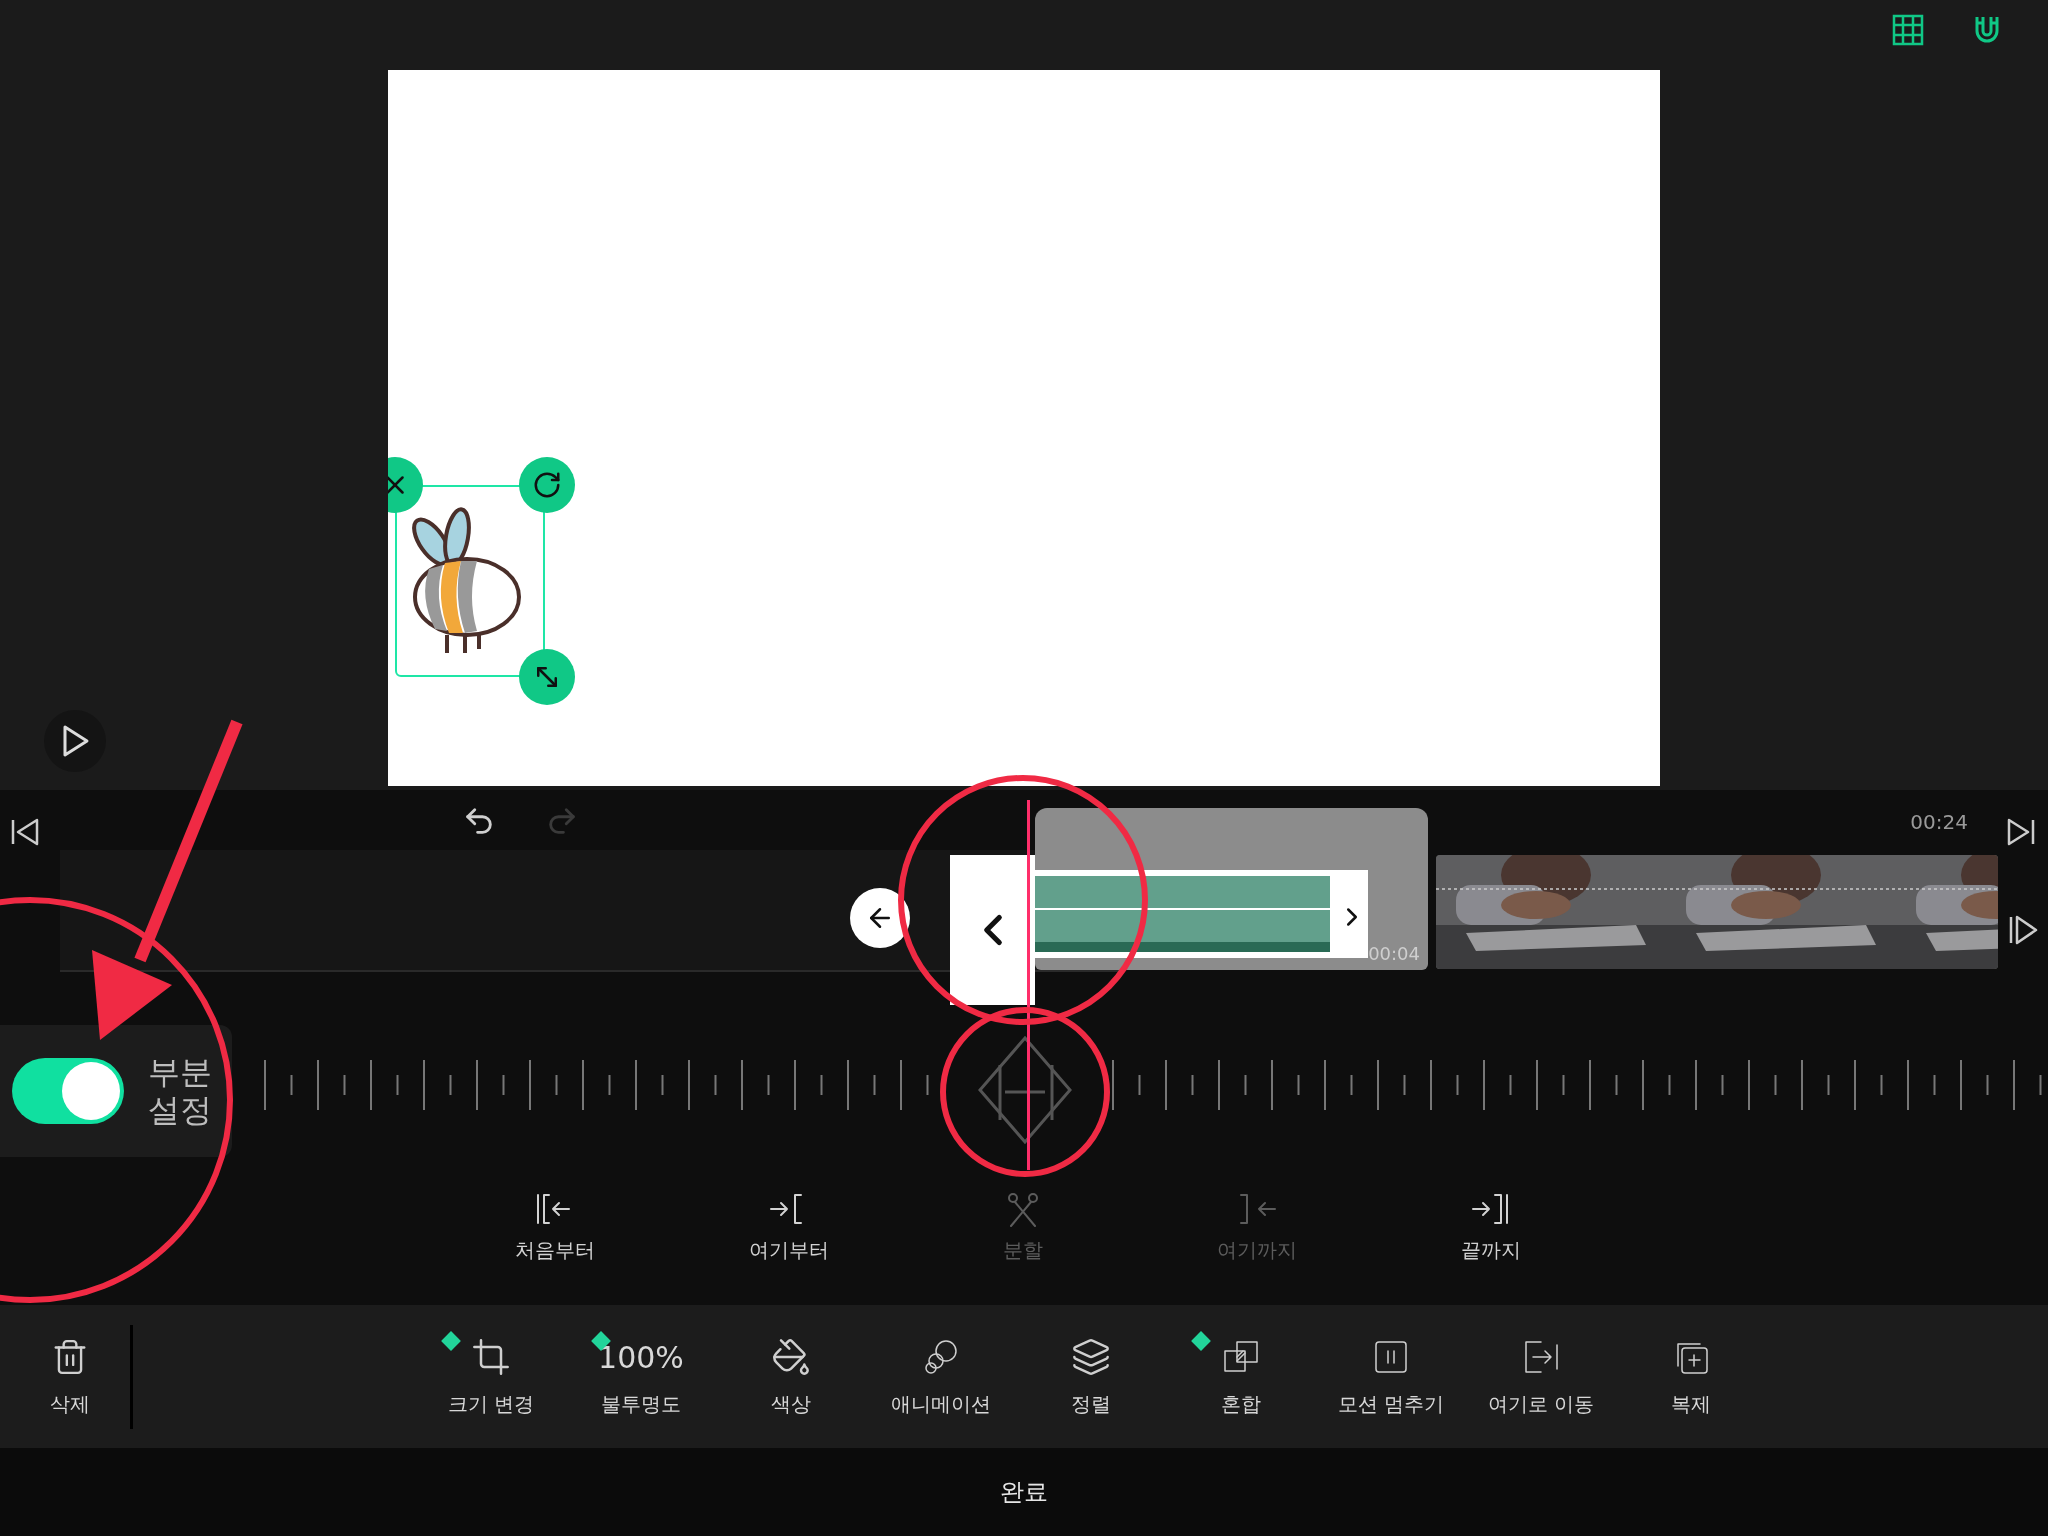  Describe the element at coordinates (180, 1091) in the screenshot. I see `toggle-label: 부분 설정` at that location.